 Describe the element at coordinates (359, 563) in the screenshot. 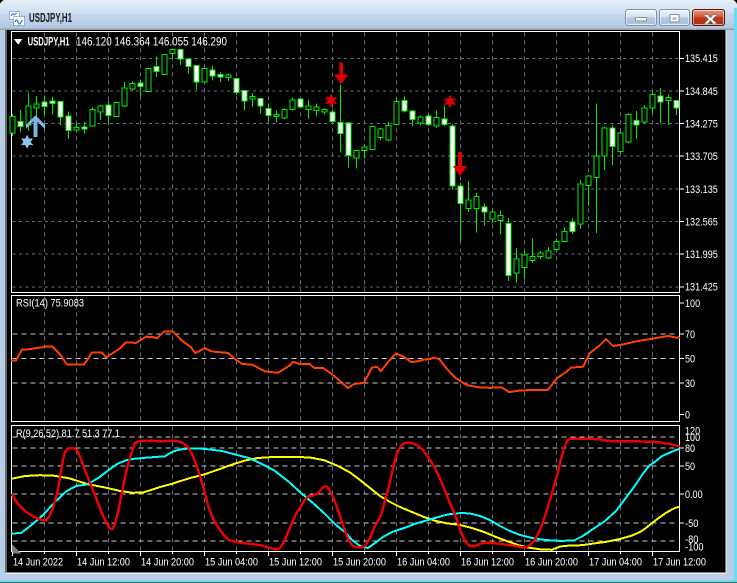

I see `svg-text: 15 Jun 20:00` at that location.